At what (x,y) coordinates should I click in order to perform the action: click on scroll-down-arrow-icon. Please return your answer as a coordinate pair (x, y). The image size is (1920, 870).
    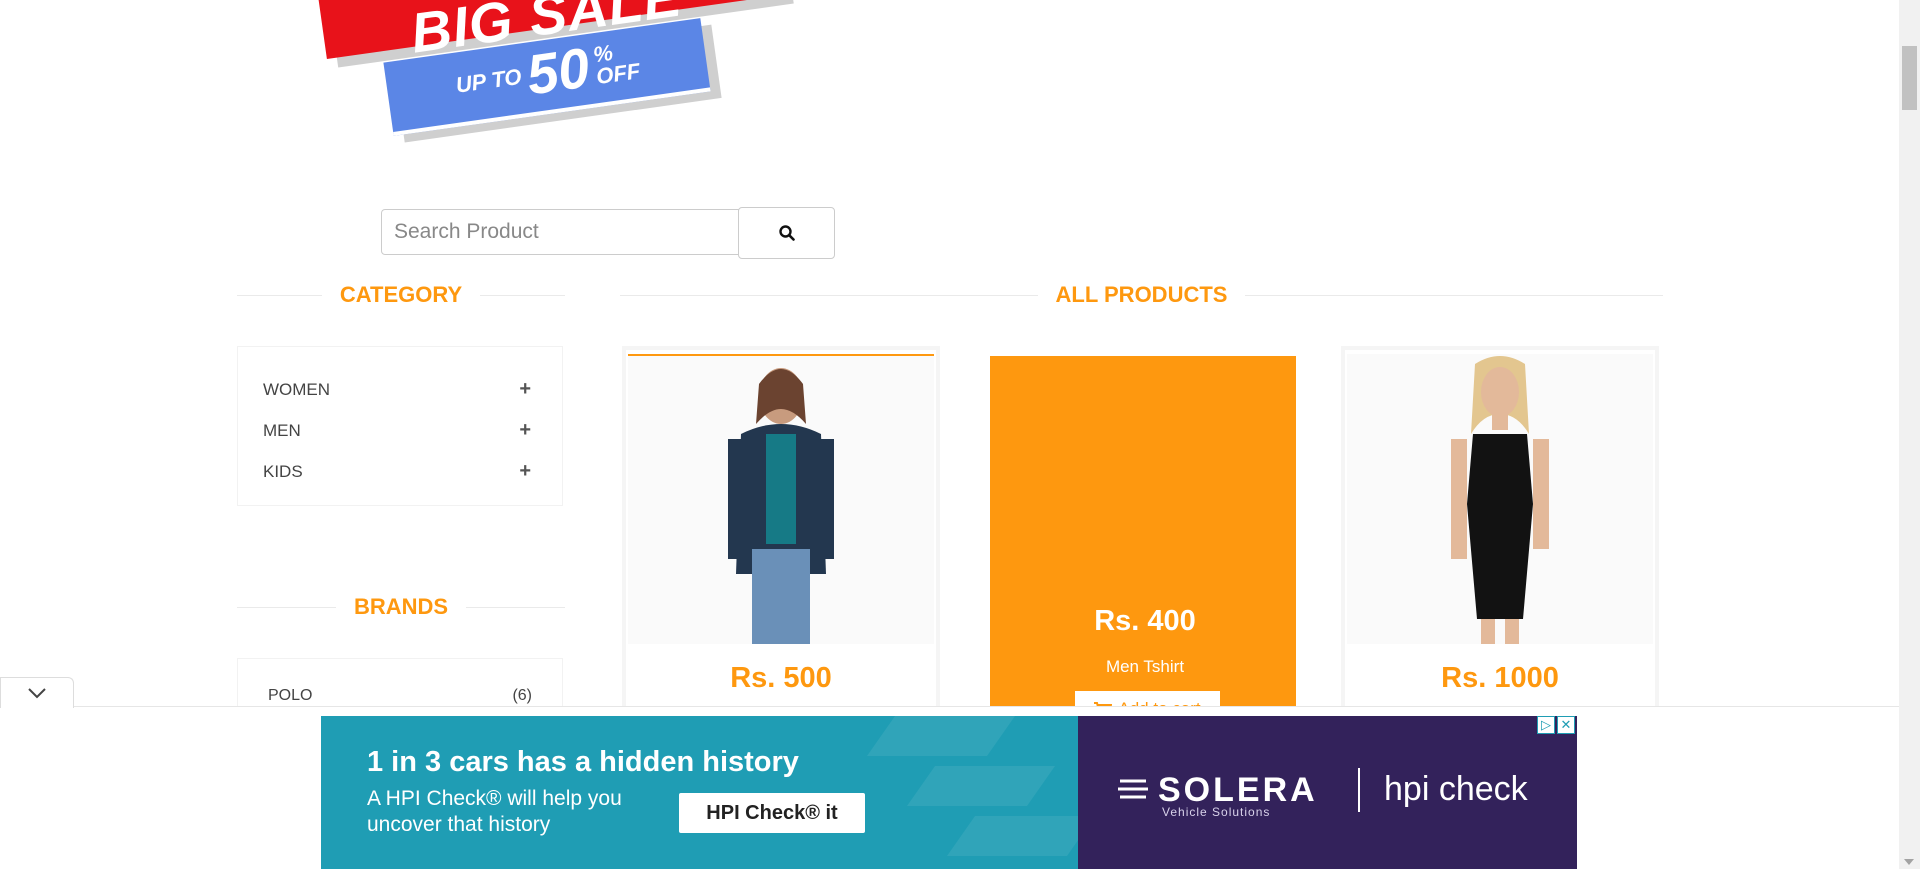
    Looking at the image, I should click on (1909, 862).